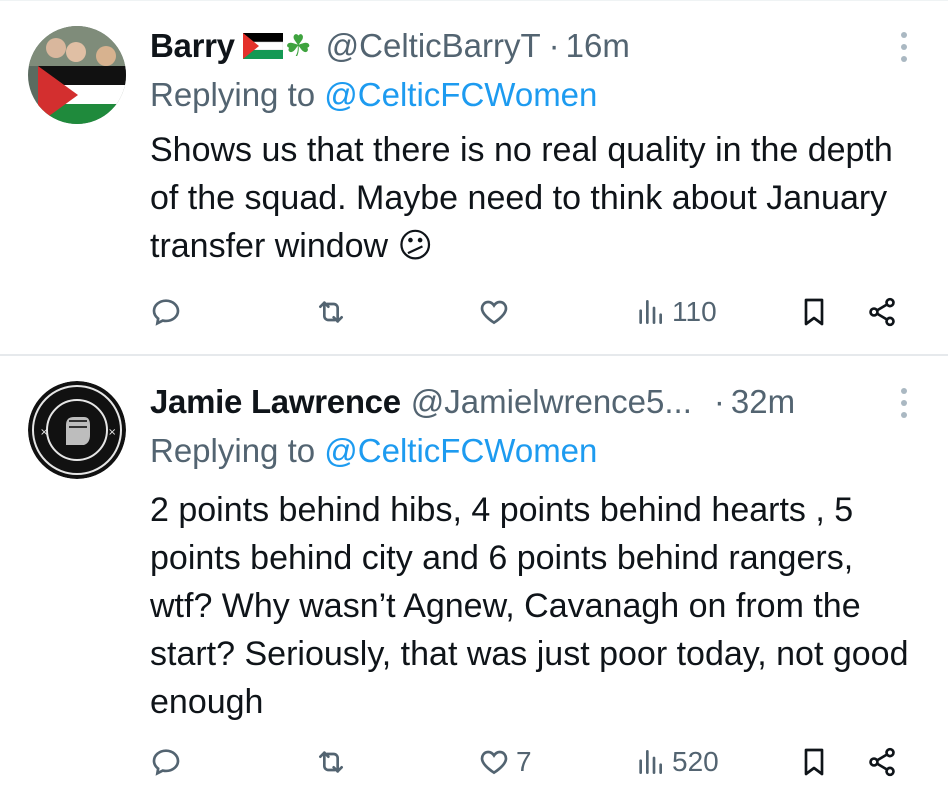  What do you see at coordinates (598, 46) in the screenshot?
I see `timestamp: 16m` at bounding box center [598, 46].